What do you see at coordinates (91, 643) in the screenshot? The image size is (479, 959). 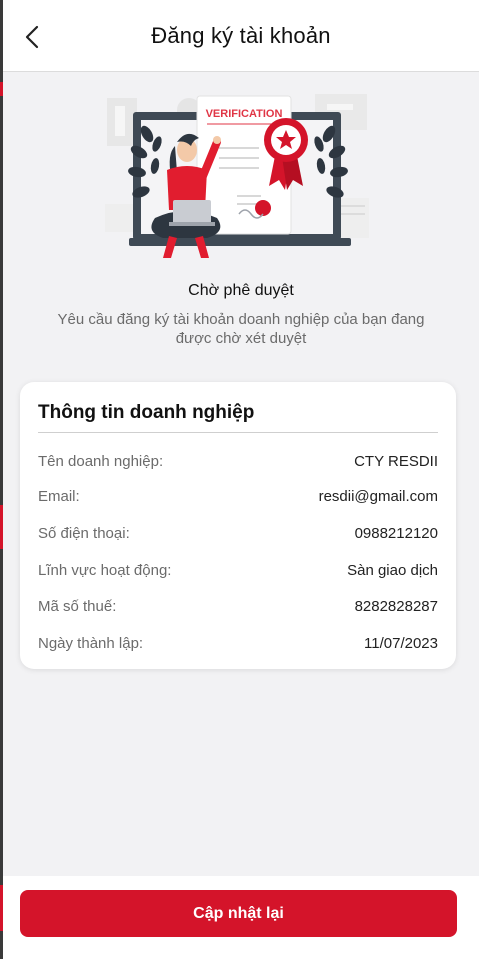 I see `info-label: Ngày thành lập:` at bounding box center [91, 643].